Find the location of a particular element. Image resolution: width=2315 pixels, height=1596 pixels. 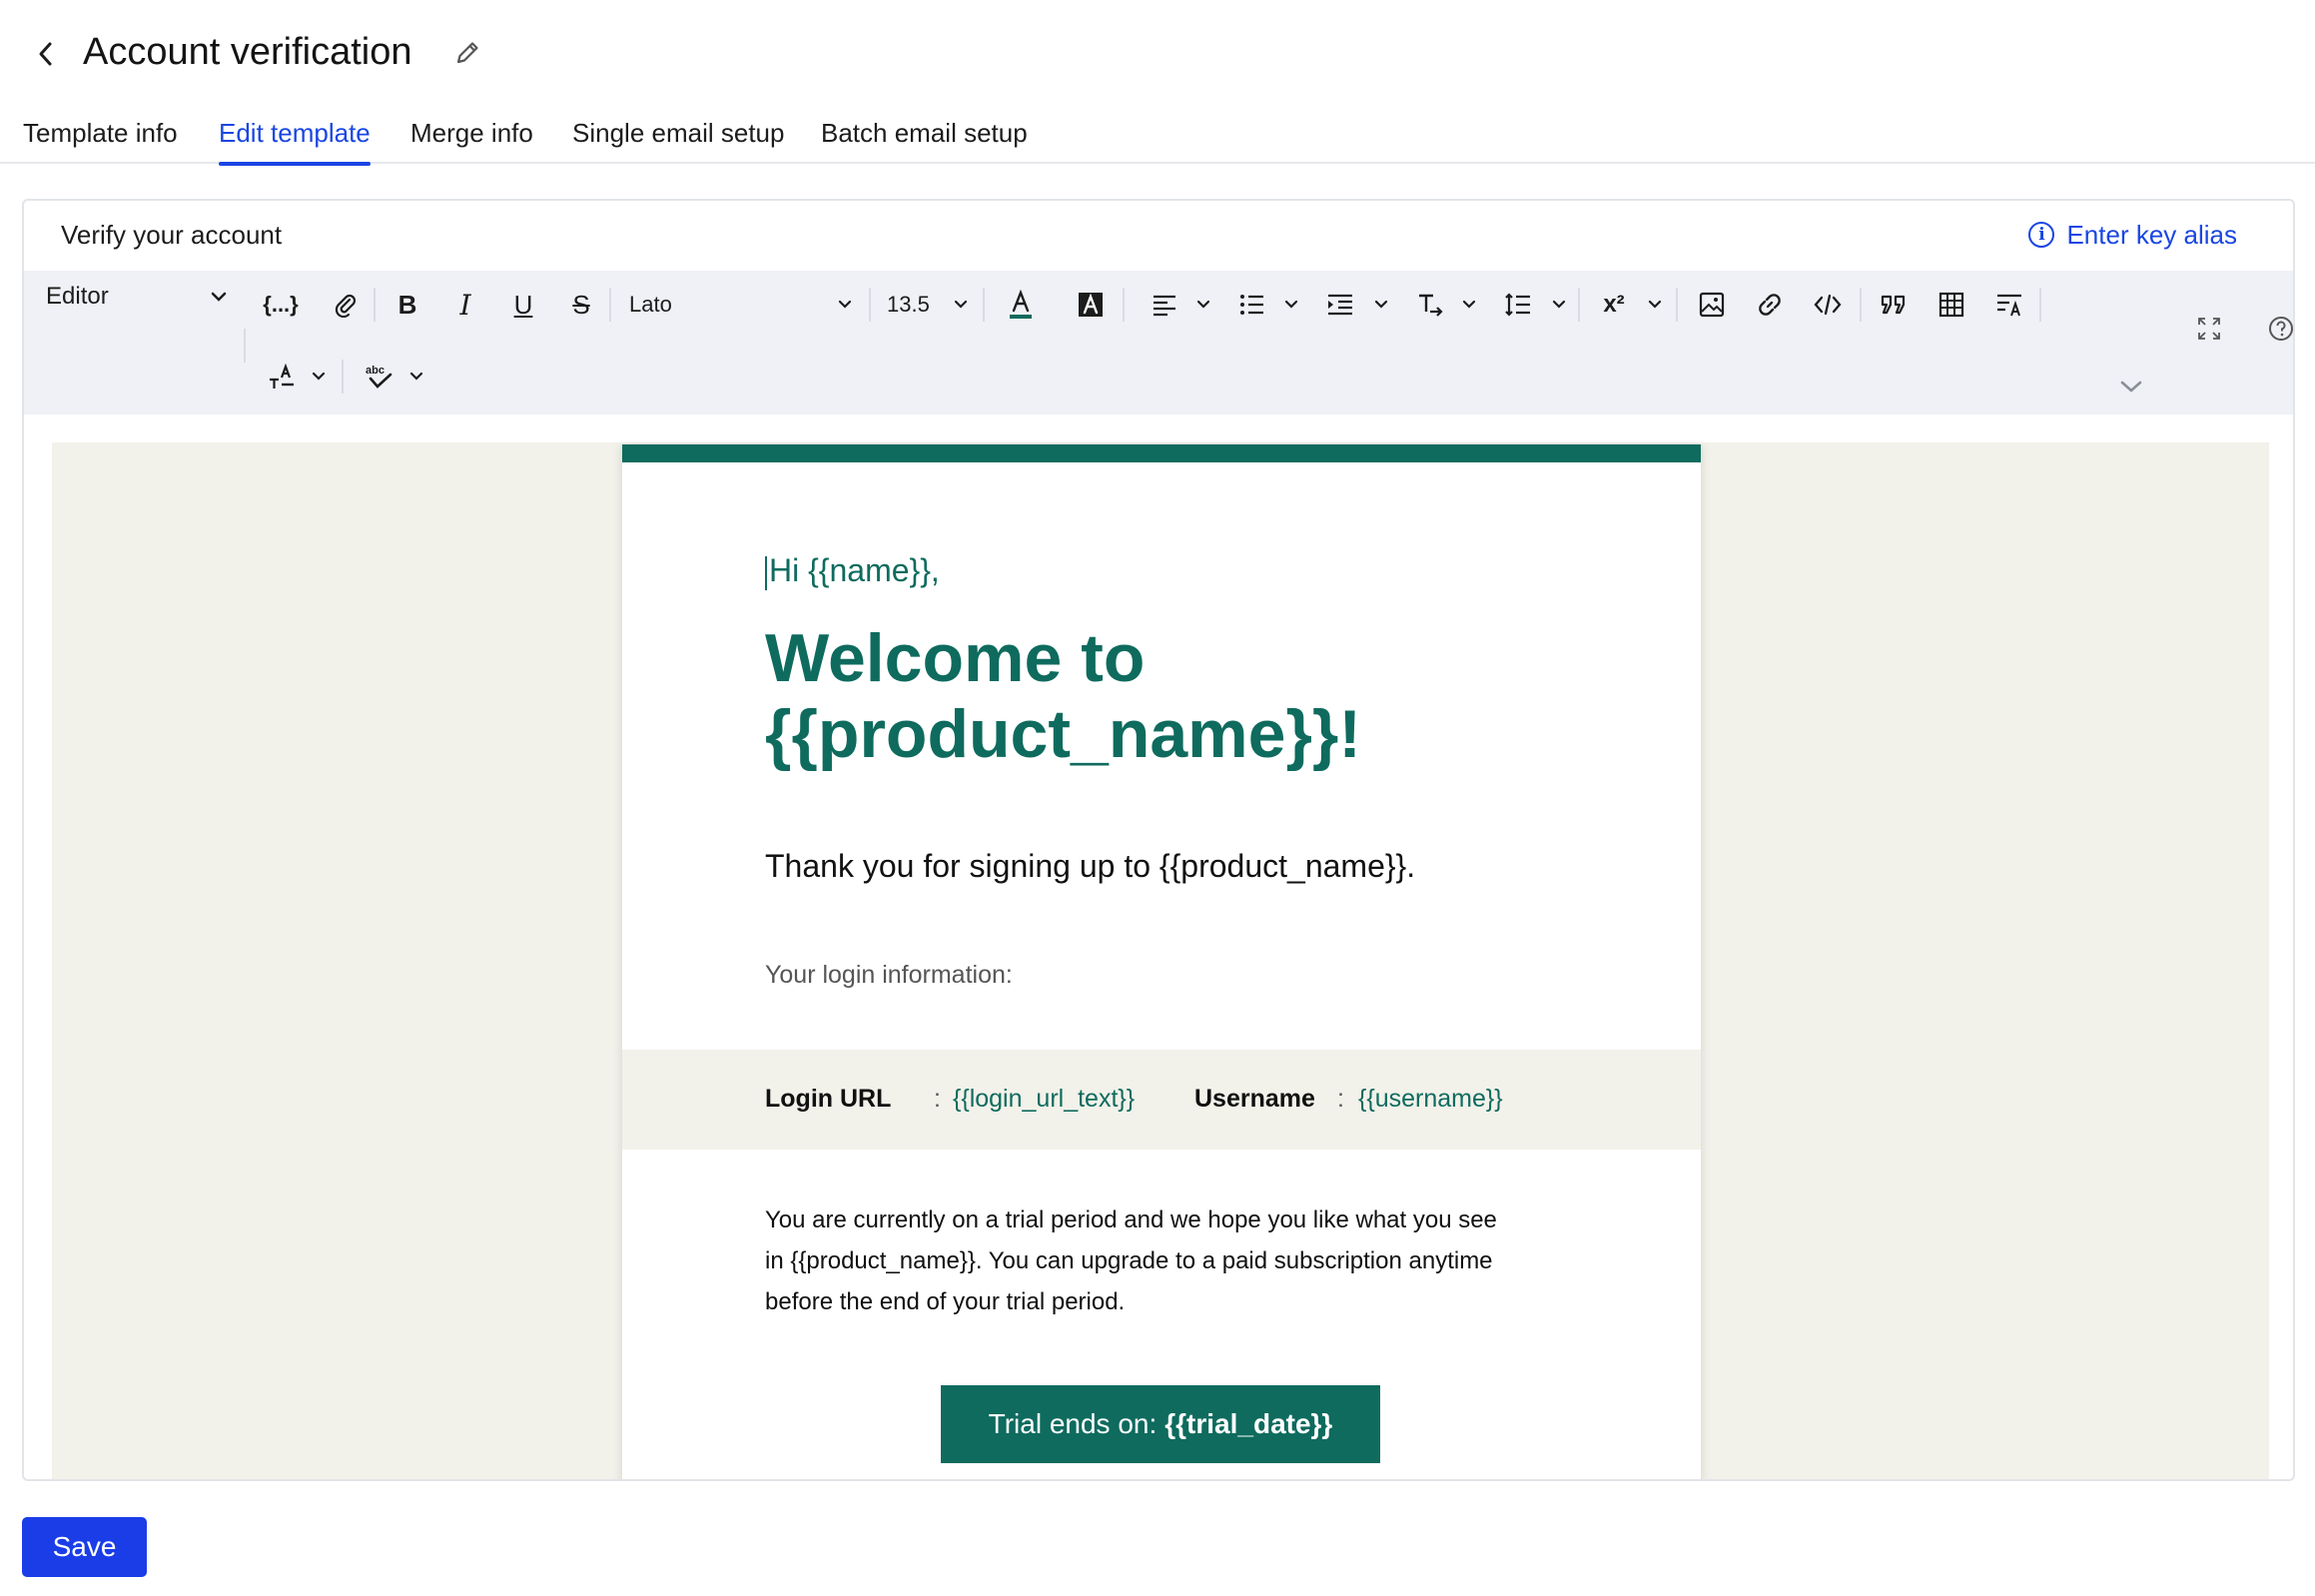

spellcheck-dropdown is located at coordinates (416, 377).